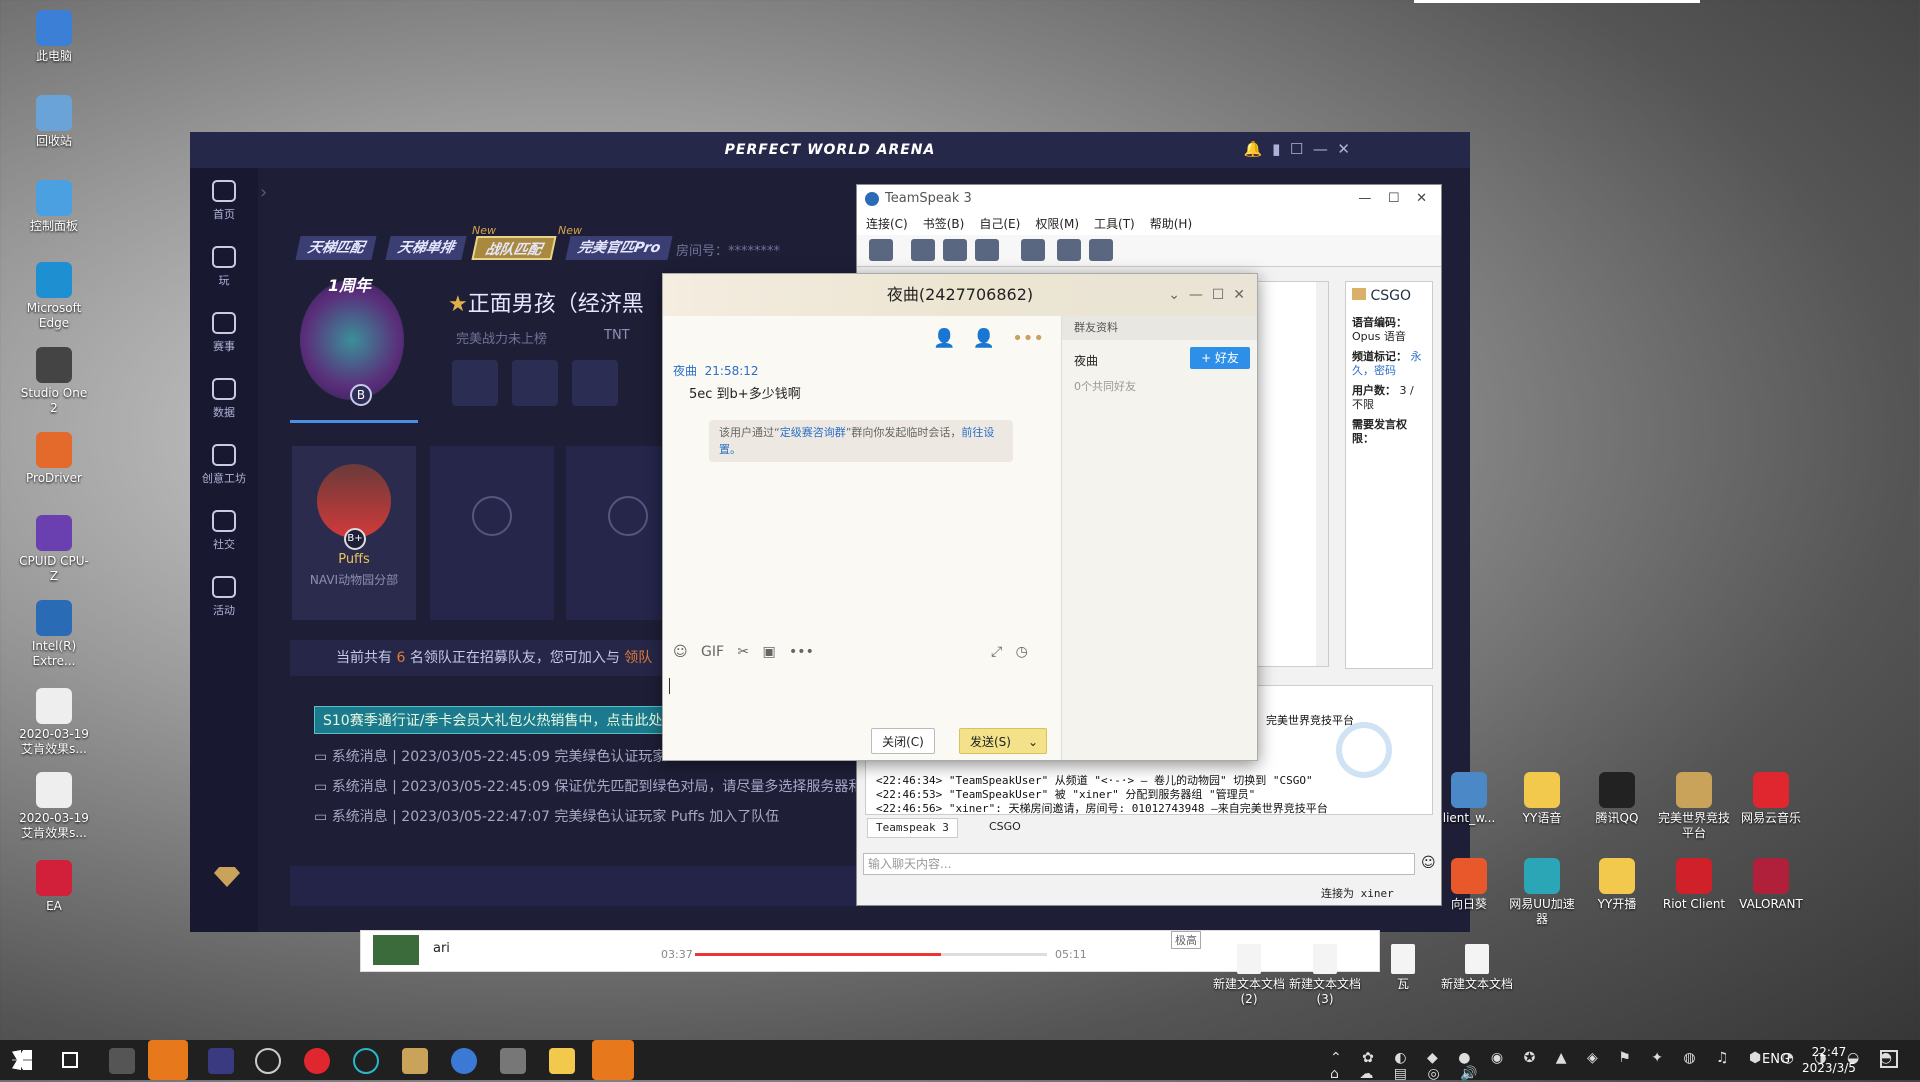  Describe the element at coordinates (1288, 474) in the screenshot. I see `channel-tree` at that location.